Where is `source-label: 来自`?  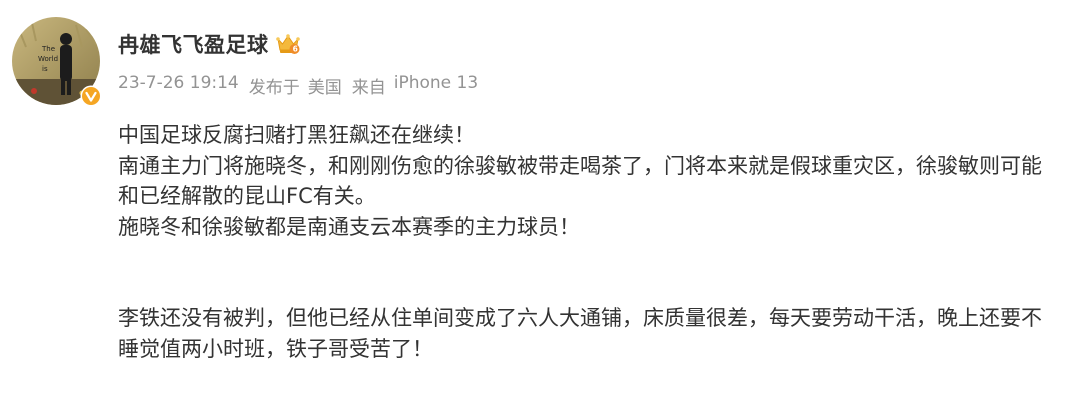
source-label: 来自 is located at coordinates (368, 88).